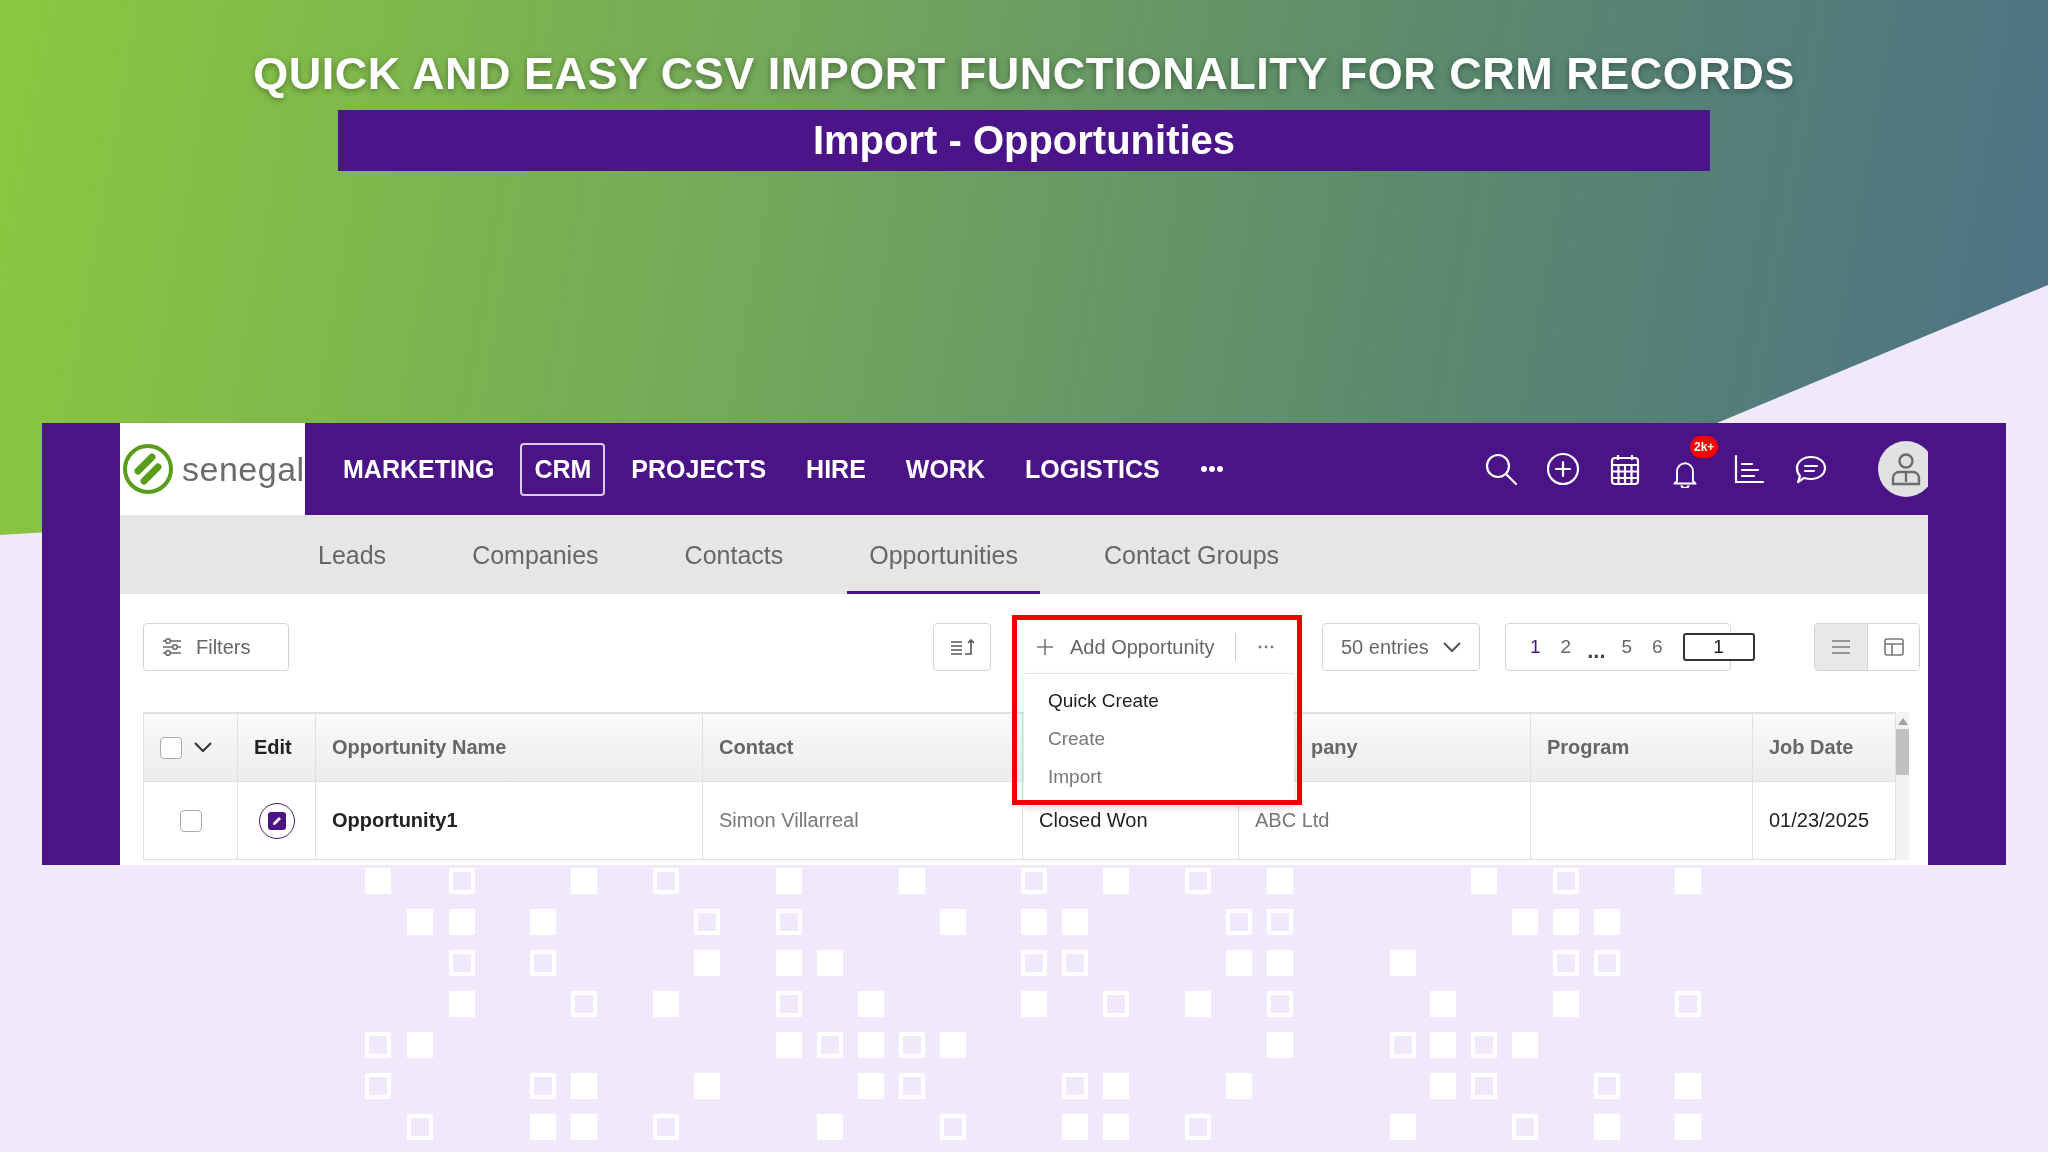  What do you see at coordinates (699, 469) in the screenshot?
I see `nav-item: PROJECTS` at bounding box center [699, 469].